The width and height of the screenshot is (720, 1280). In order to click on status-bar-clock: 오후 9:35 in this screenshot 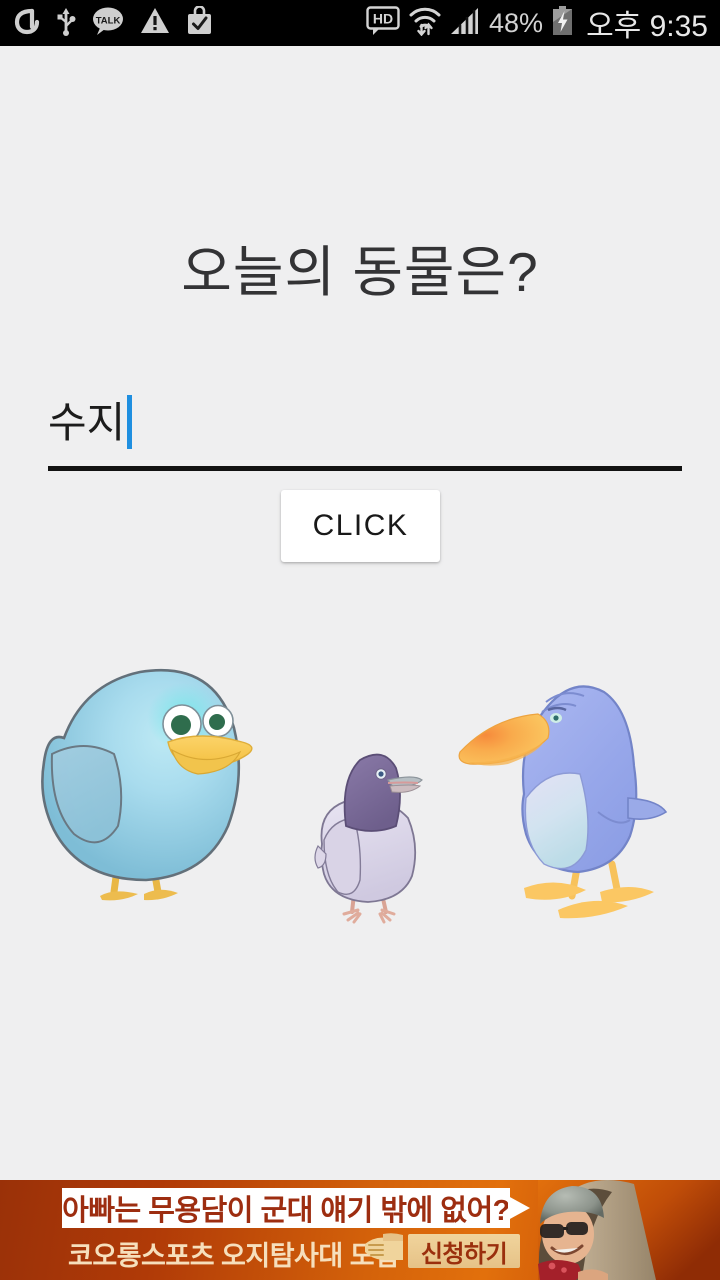, I will do `click(647, 26)`.